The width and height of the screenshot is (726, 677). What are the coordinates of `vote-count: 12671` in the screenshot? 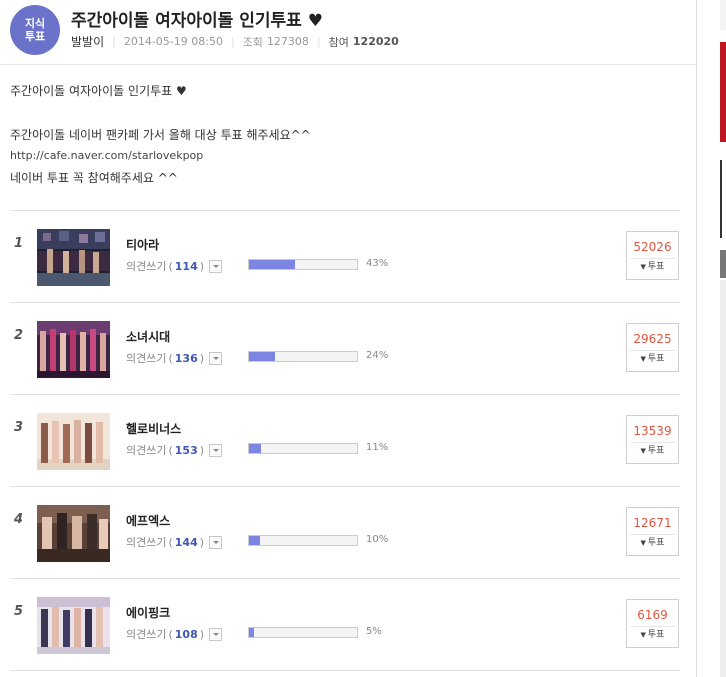 It's located at (652, 523).